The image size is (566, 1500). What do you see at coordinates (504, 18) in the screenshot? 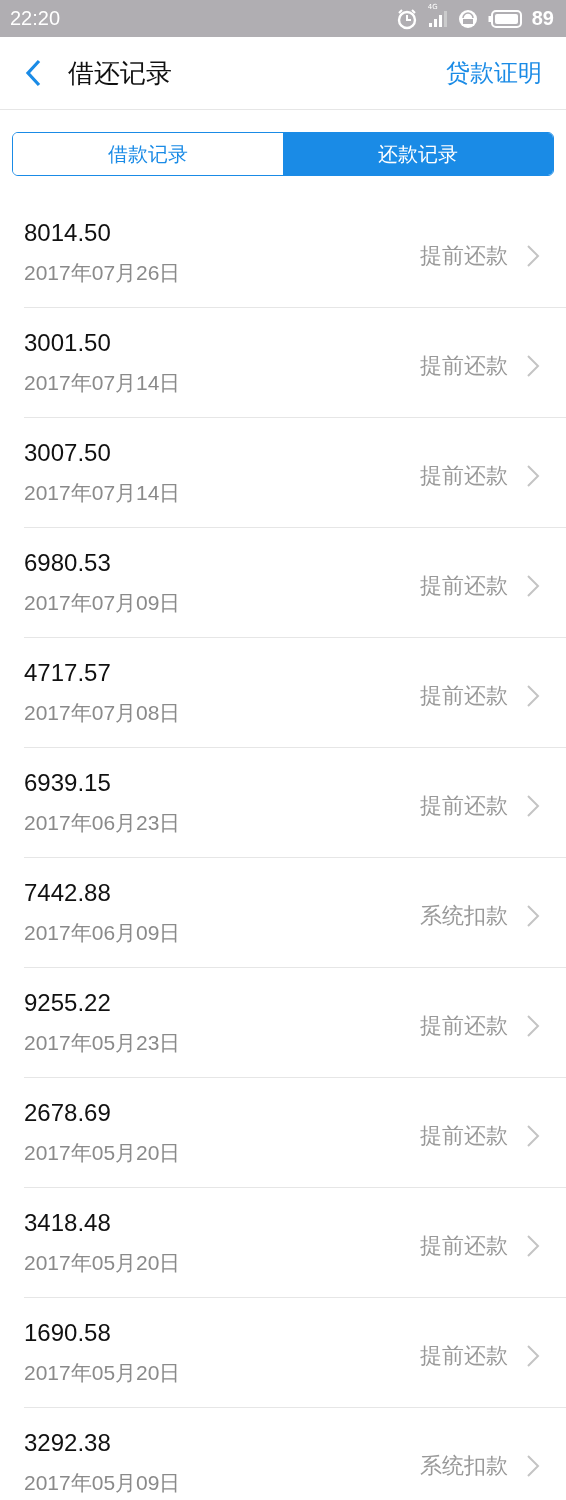
I see `battery-icon` at bounding box center [504, 18].